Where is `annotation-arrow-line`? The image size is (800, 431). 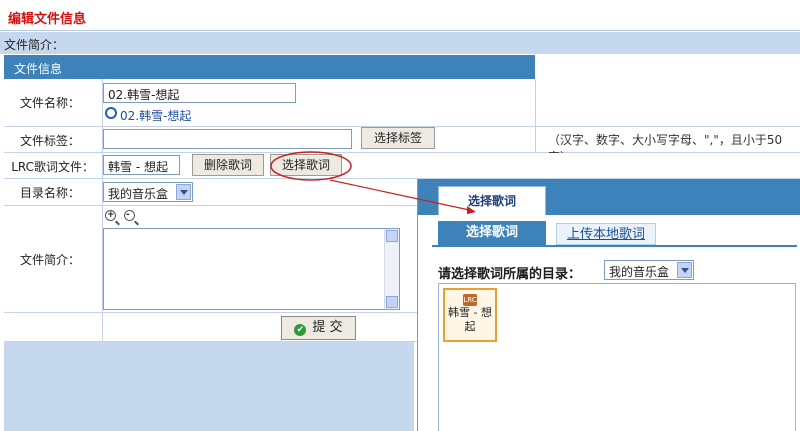 annotation-arrow-line is located at coordinates (402, 195).